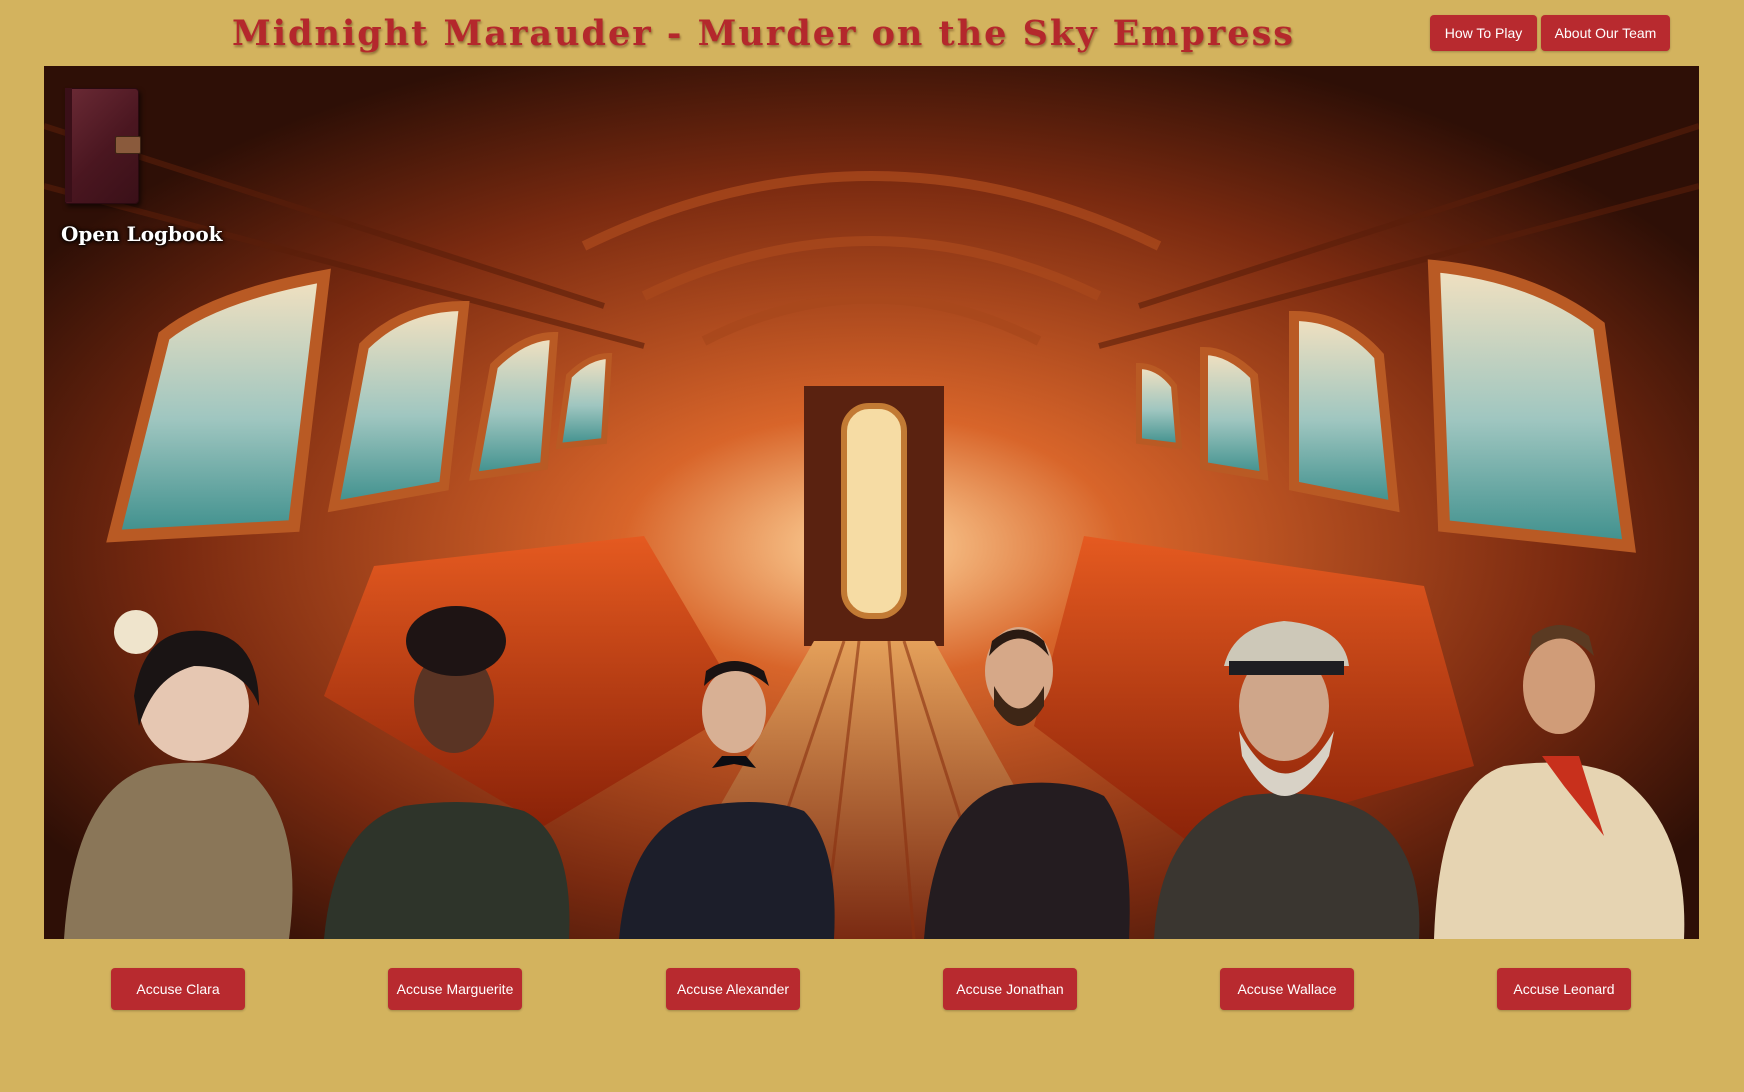  I want to click on accuse-jonathan-button: Accuse Jonathan, so click(1010, 989).